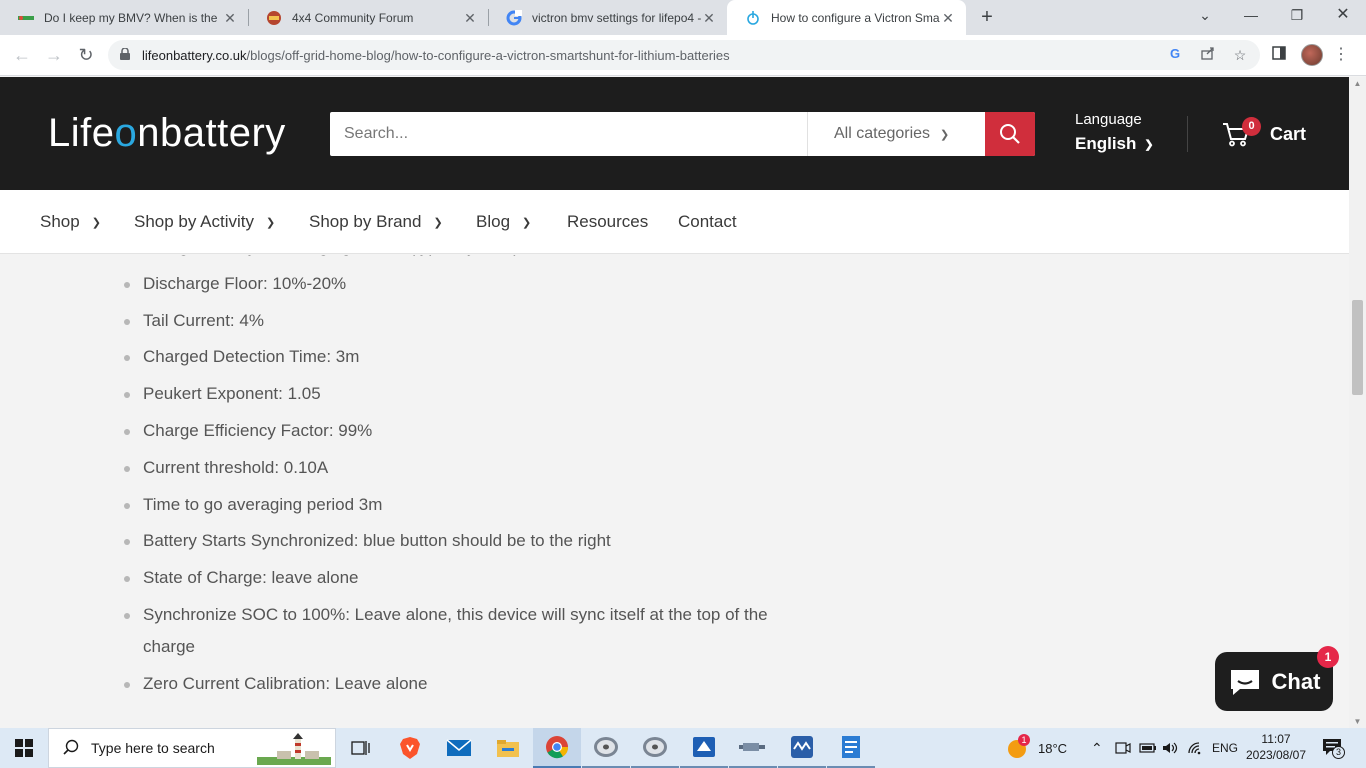  Describe the element at coordinates (26, 18) in the screenshot. I see `lifeonbattery-favicon-icon` at that location.